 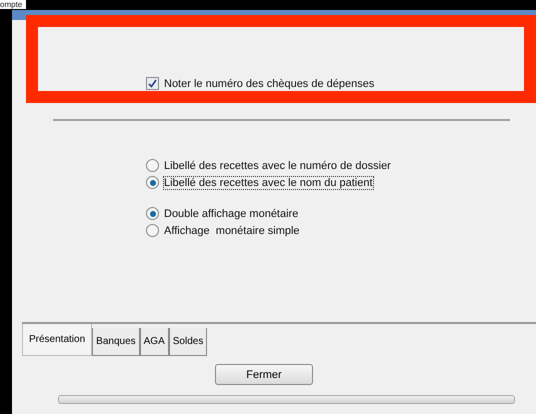 What do you see at coordinates (57, 340) in the screenshot?
I see `tab: Présentation` at bounding box center [57, 340].